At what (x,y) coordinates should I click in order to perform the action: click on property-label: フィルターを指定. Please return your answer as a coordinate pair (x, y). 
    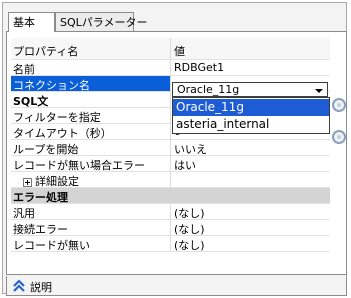
    Looking at the image, I should click on (57, 117).